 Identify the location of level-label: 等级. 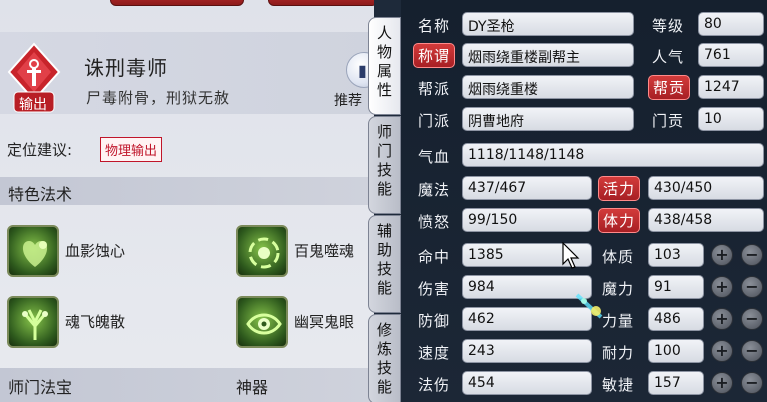
(668, 26).